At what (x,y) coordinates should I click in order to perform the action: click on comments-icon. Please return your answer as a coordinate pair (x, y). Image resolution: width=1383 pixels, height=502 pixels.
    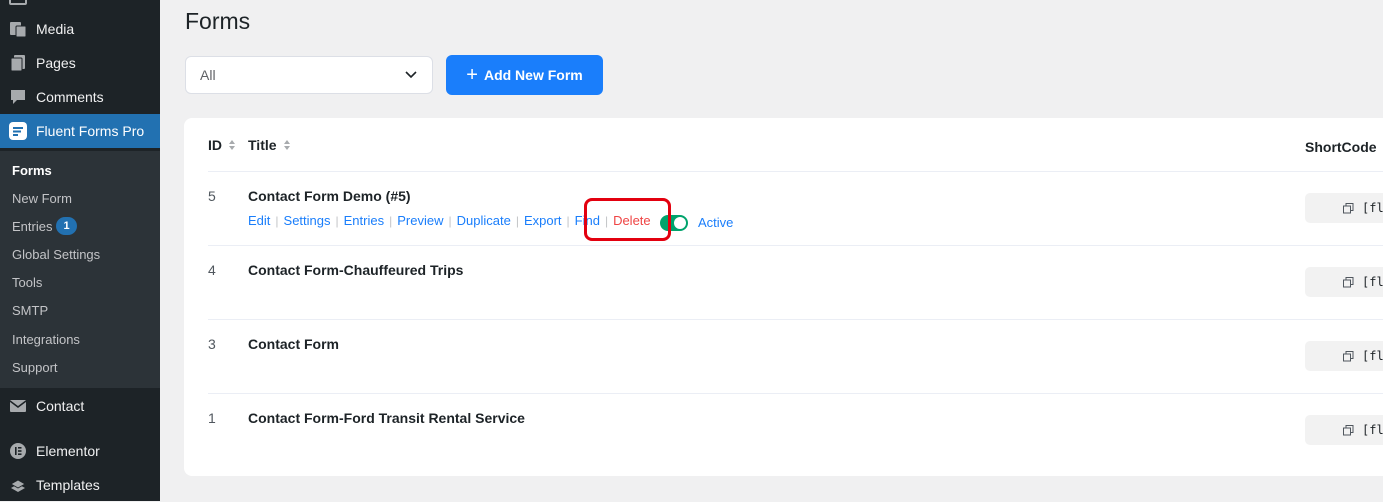
    Looking at the image, I should click on (18, 97).